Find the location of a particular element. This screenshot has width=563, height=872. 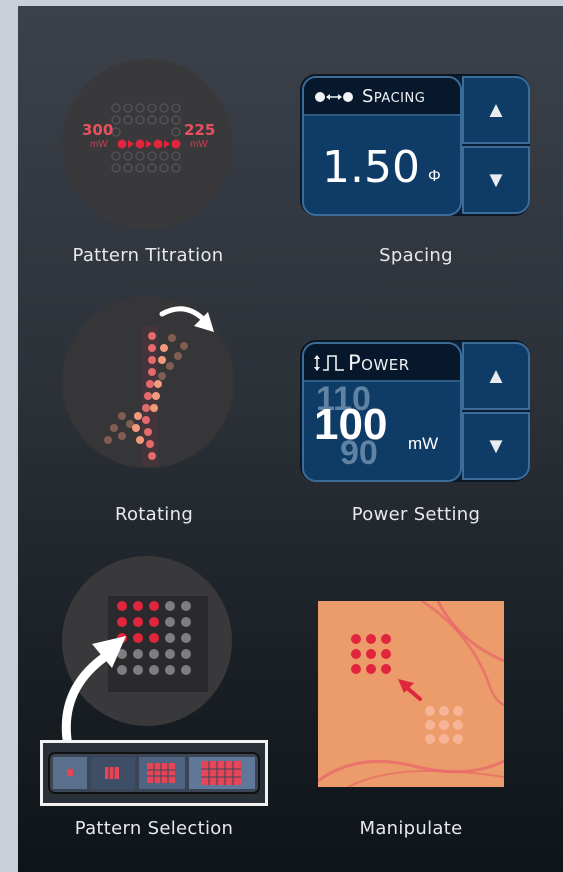

spacing-control: Spacing 1.50 Φ ▲ ▼ is located at coordinates (415, 145).